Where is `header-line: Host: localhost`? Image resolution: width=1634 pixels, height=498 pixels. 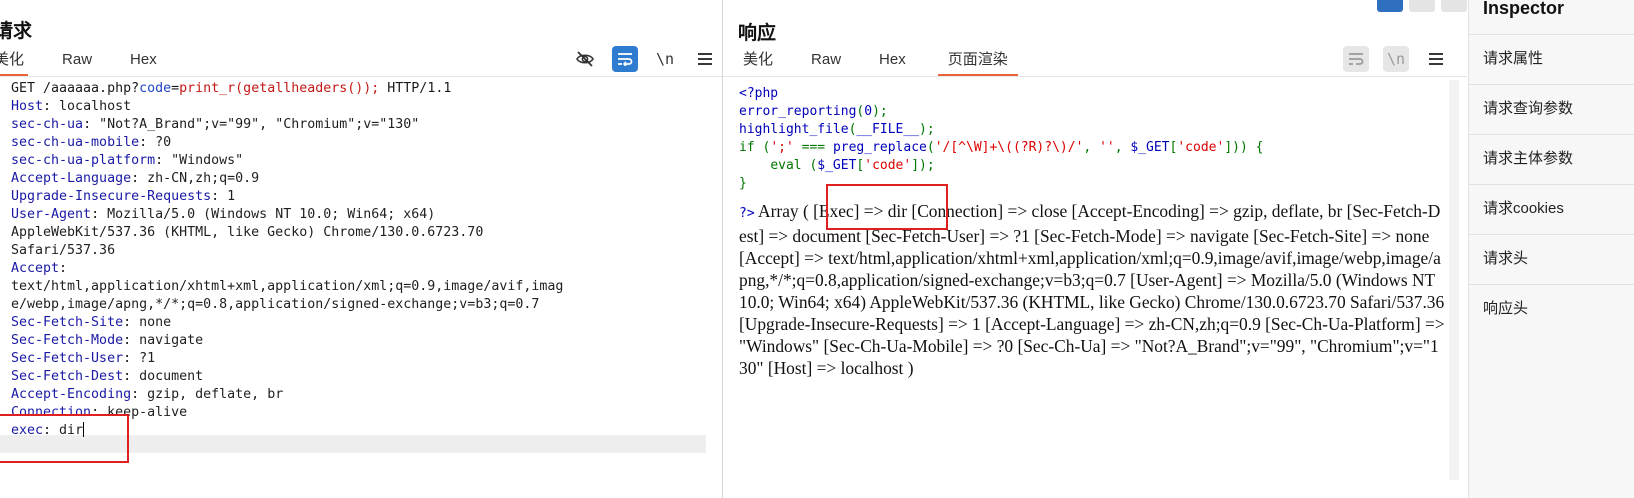 header-line: Host: localhost is located at coordinates (71, 106).